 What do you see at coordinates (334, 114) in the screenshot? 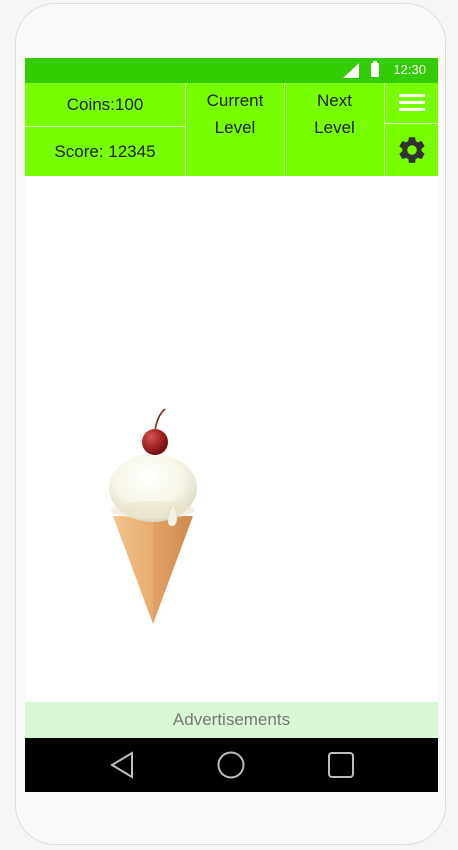
I see `next-level-label: Next Level` at bounding box center [334, 114].